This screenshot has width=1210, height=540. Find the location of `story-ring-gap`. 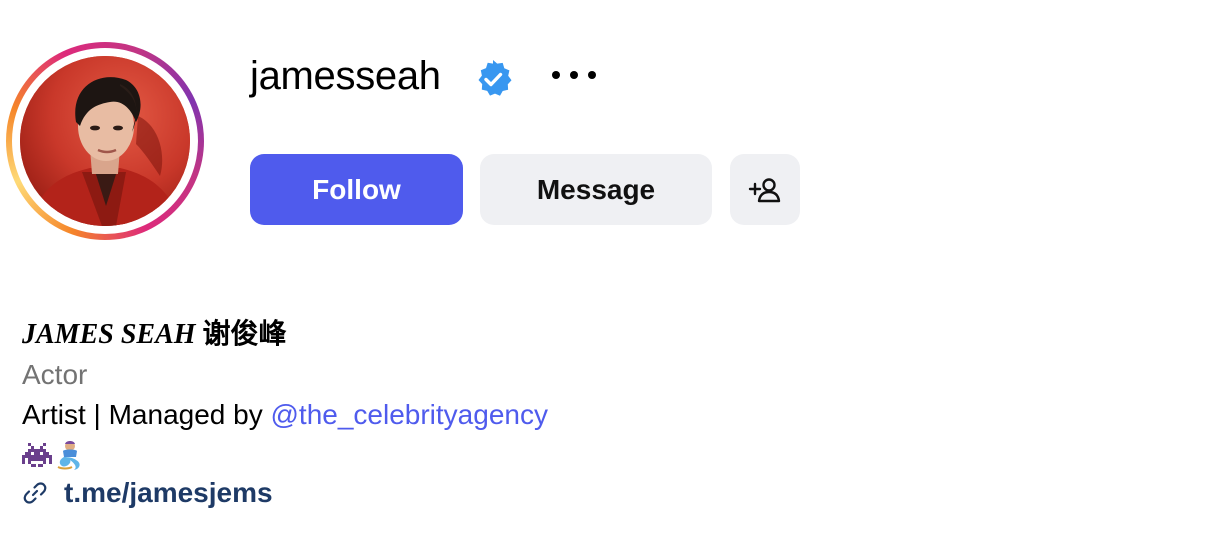

story-ring-gap is located at coordinates (105, 141).